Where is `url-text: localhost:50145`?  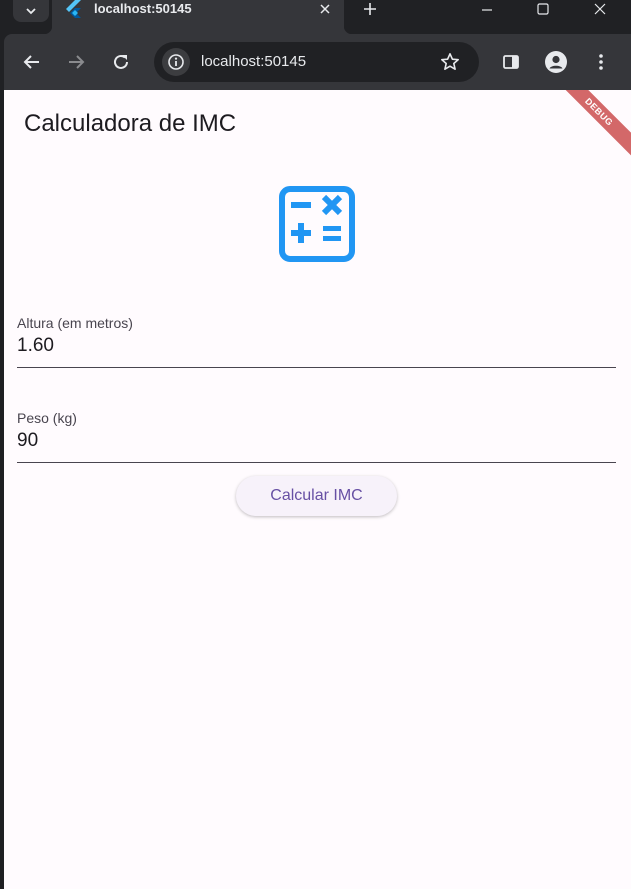 url-text: localhost:50145 is located at coordinates (253, 62).